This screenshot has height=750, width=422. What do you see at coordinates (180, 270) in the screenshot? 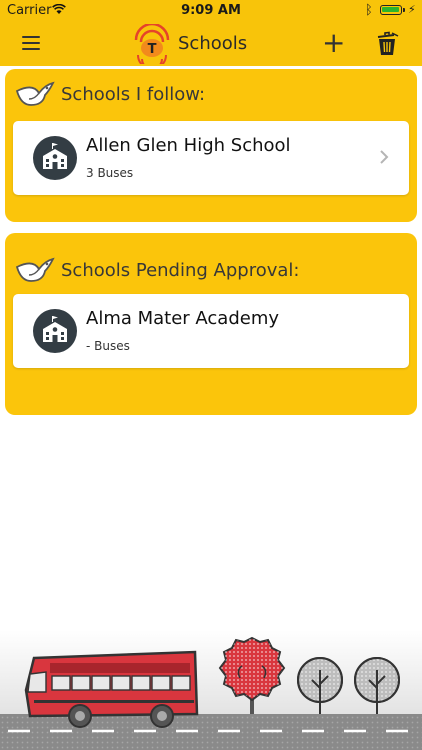
I see `pending-title: Schools Pending Approval:` at bounding box center [180, 270].